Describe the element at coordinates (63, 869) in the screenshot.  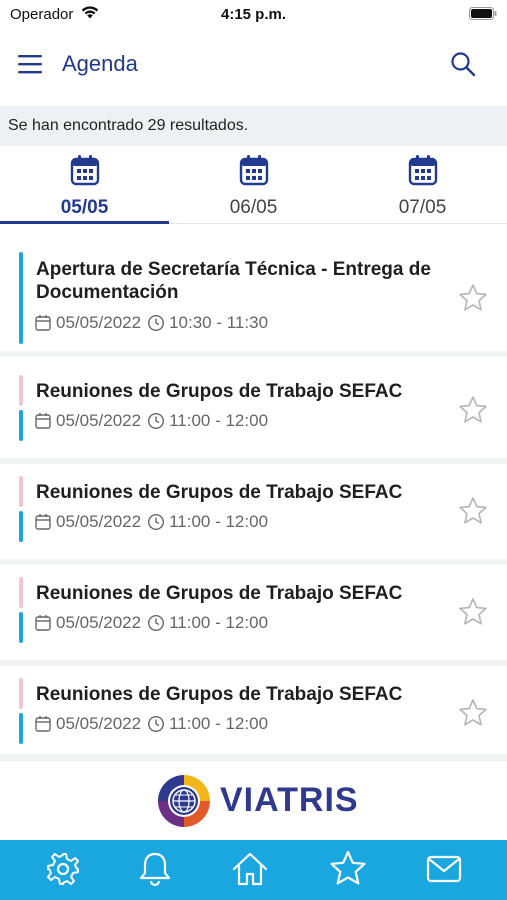
I see `gear-icon` at that location.